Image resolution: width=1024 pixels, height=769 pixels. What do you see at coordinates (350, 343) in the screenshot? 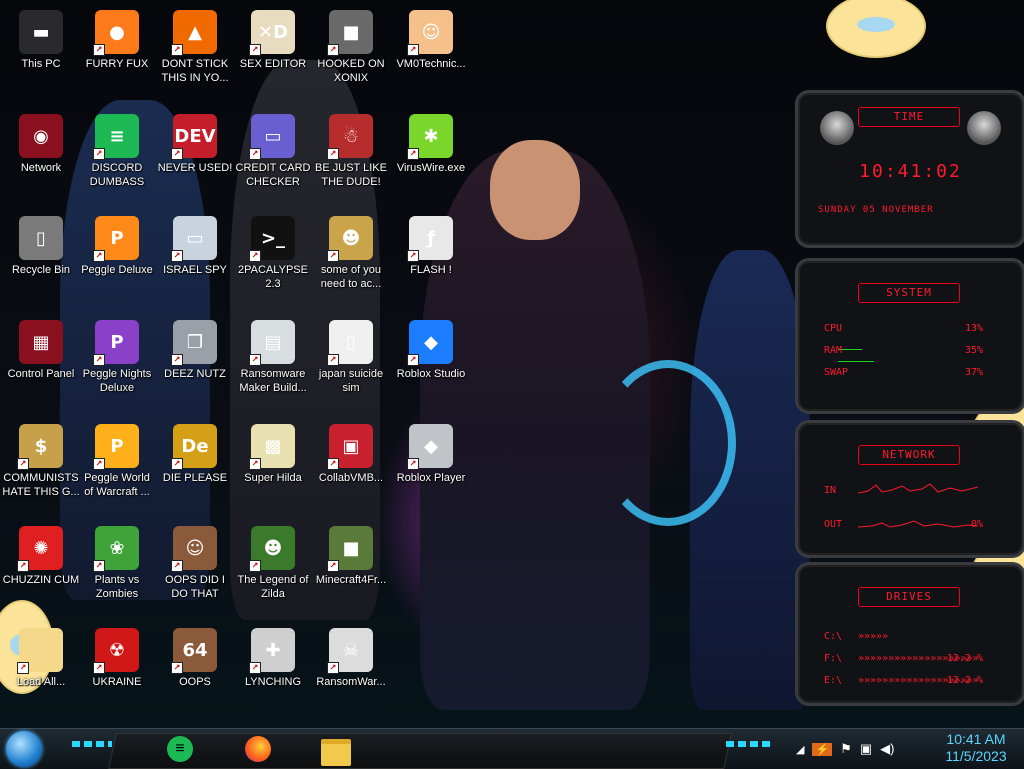
I see `document-icon: ▯ ↗` at bounding box center [350, 343].